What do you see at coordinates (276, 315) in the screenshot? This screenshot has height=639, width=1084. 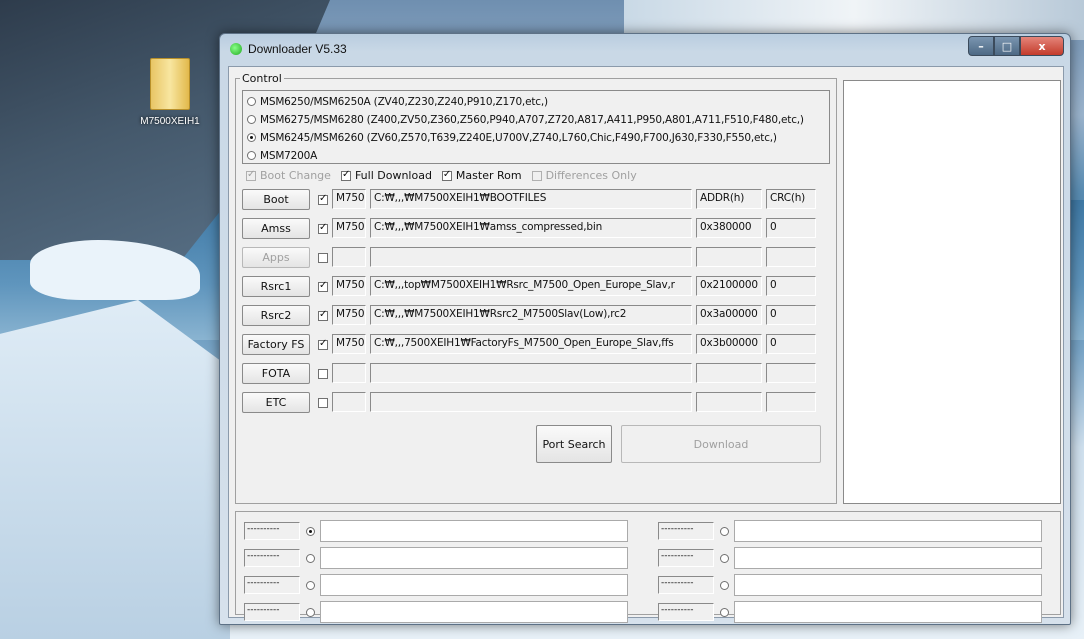 I see `rsrc2-button: Rsrc2` at bounding box center [276, 315].